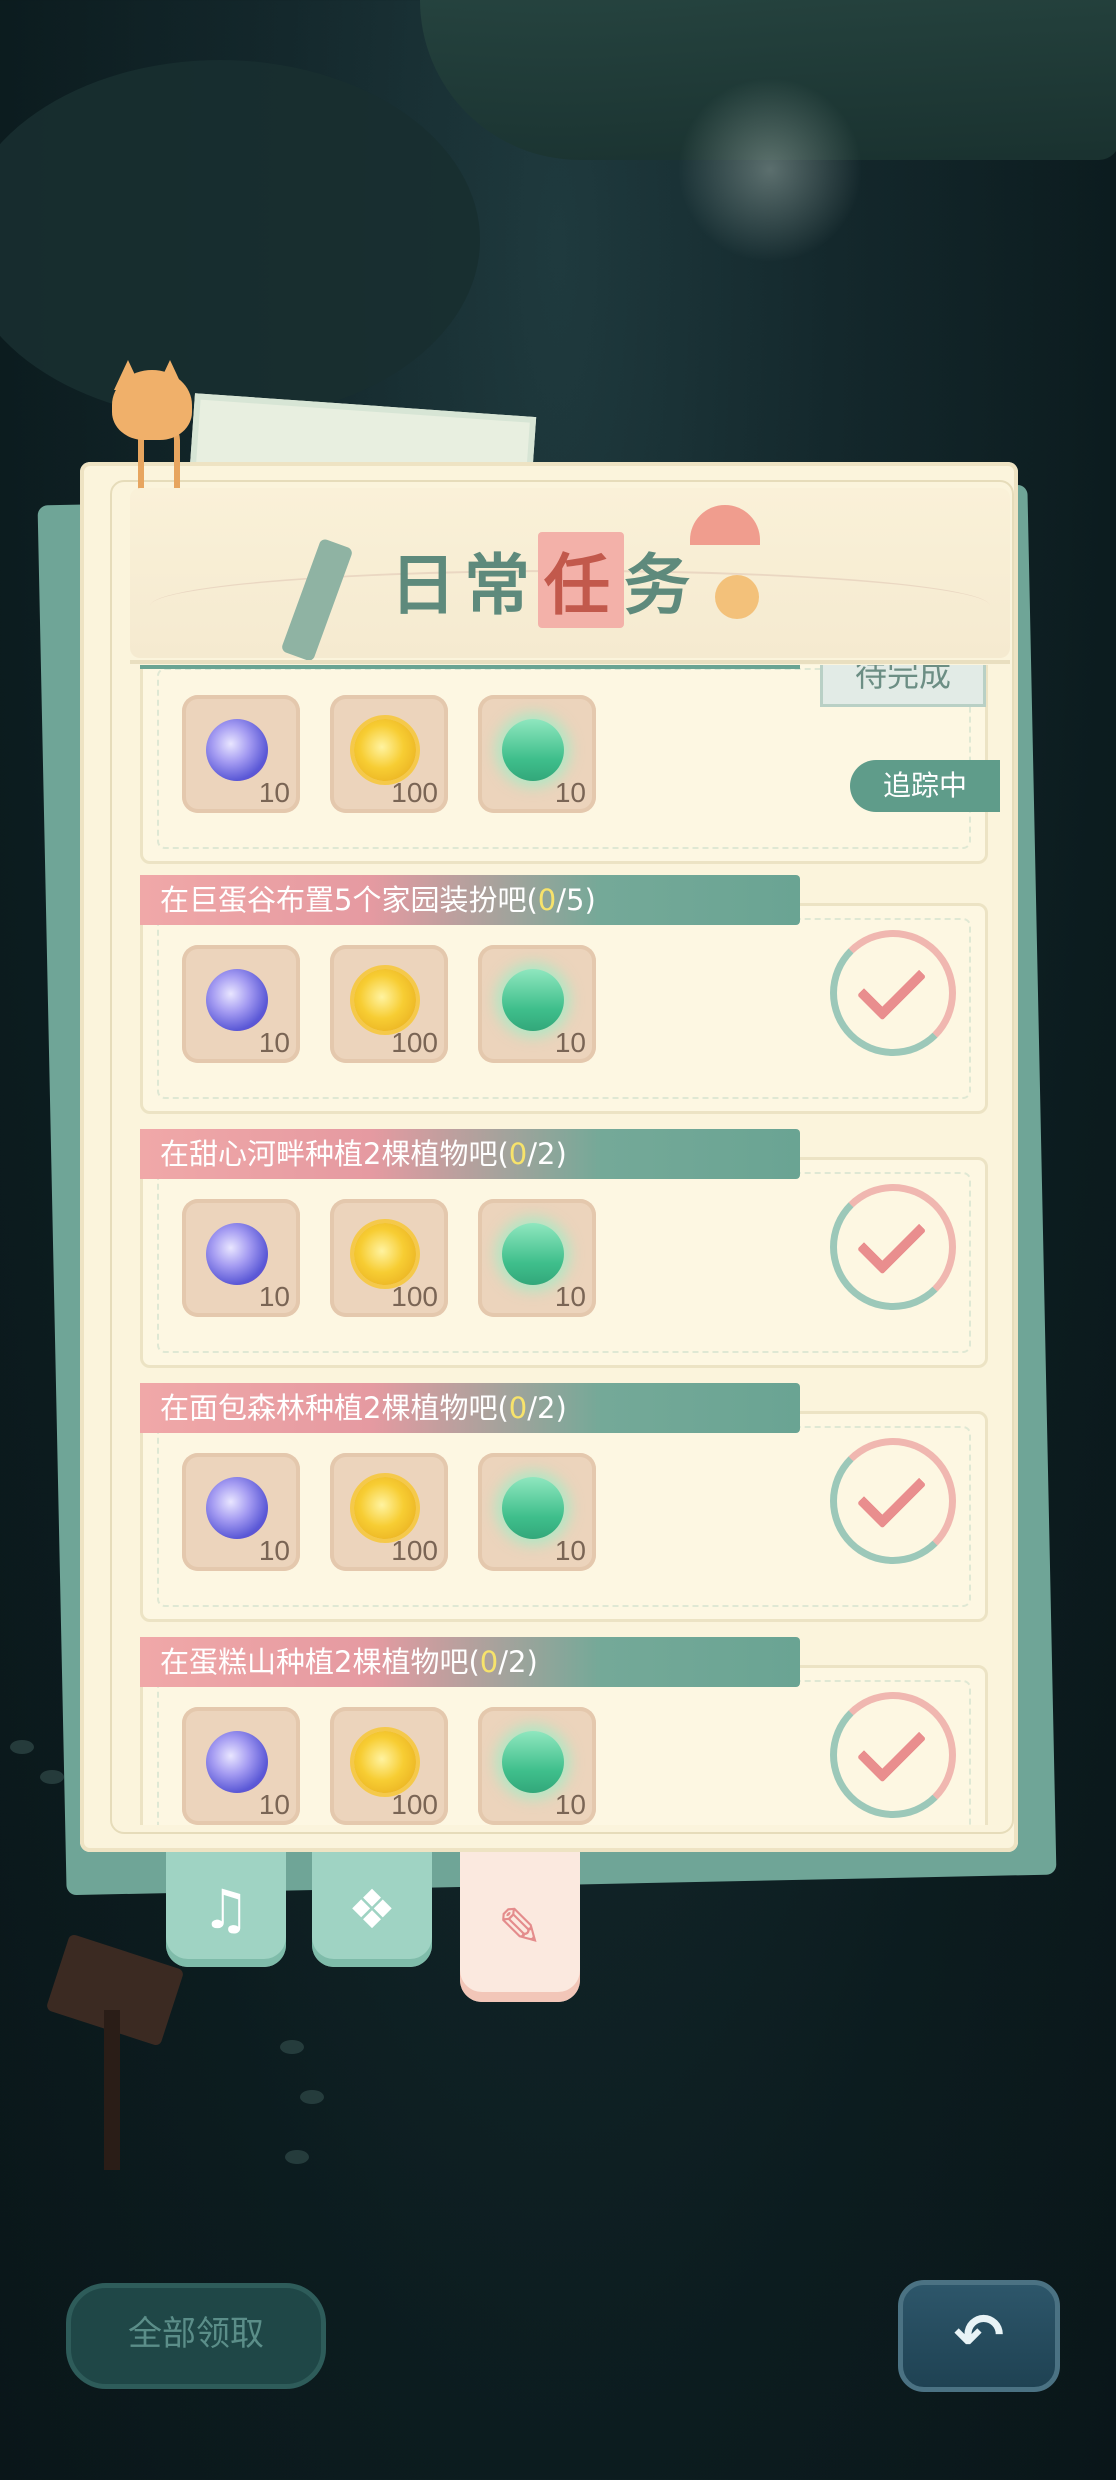  I want to click on task-title: 在面包森林种植2棵植物吧(0/2), so click(470, 1408).